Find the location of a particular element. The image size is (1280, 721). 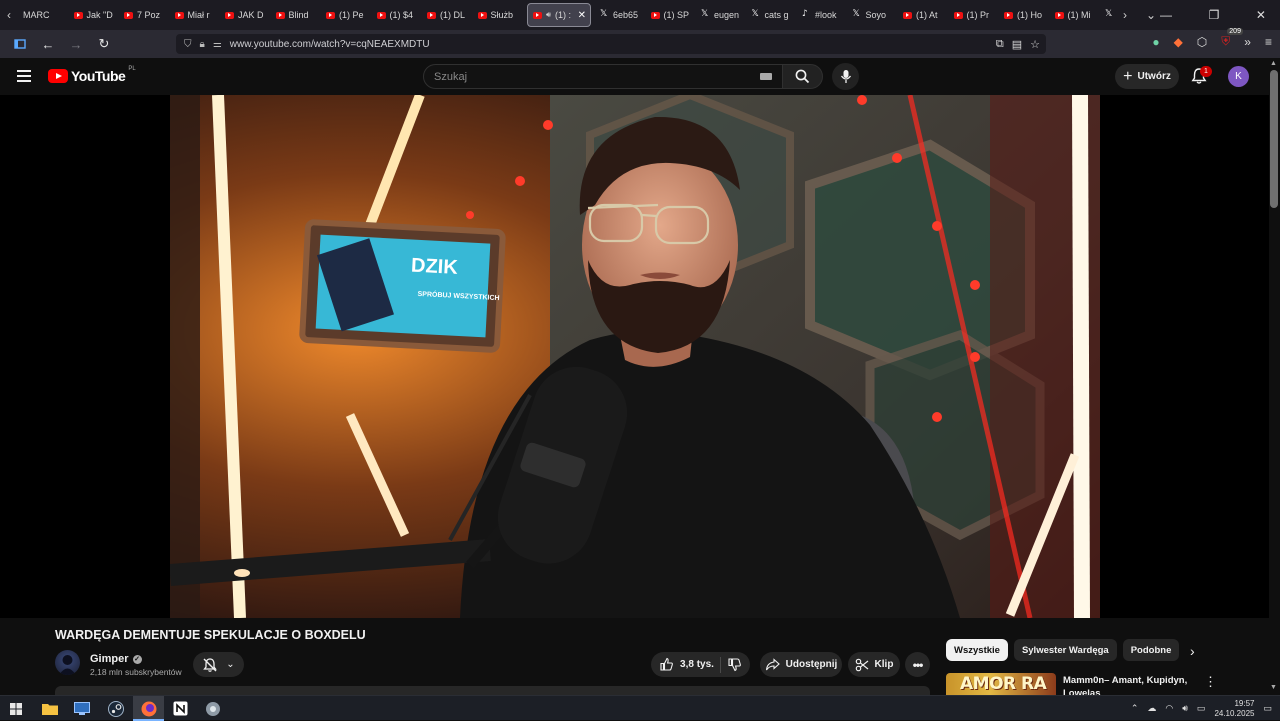

extension-shield-icon: ⛨ 209 is located at coordinates (1232, 38).